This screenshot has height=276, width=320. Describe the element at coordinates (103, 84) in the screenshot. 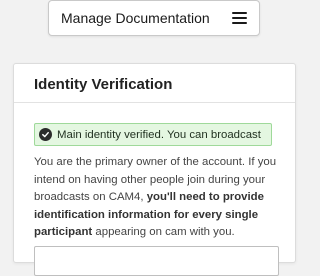

I see `card-title: Identity Verification` at that location.